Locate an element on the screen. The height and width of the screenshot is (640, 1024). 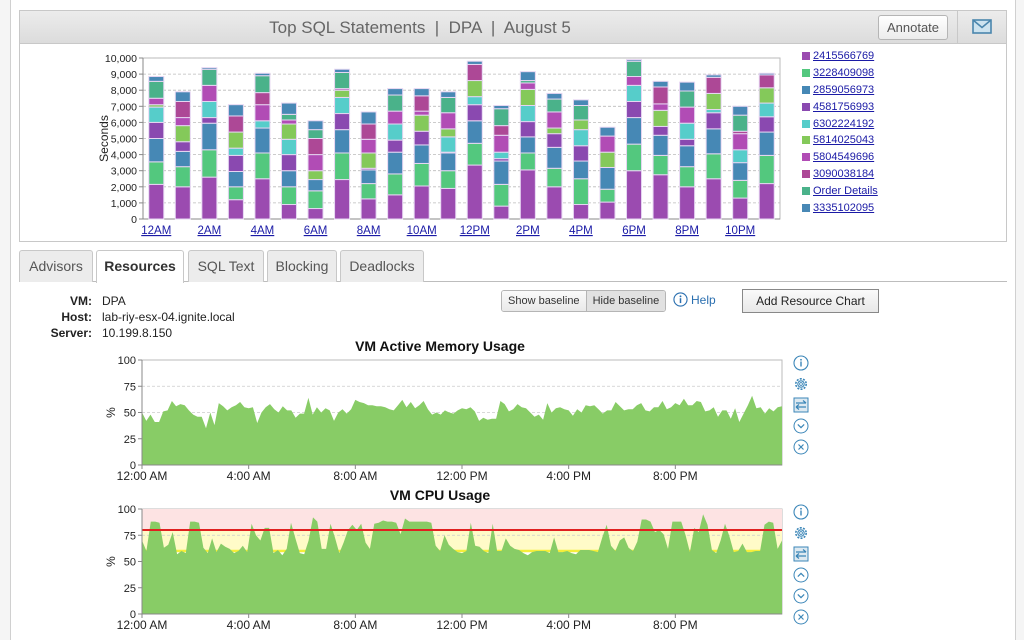
legend-item: 5804549696 is located at coordinates (840, 157).